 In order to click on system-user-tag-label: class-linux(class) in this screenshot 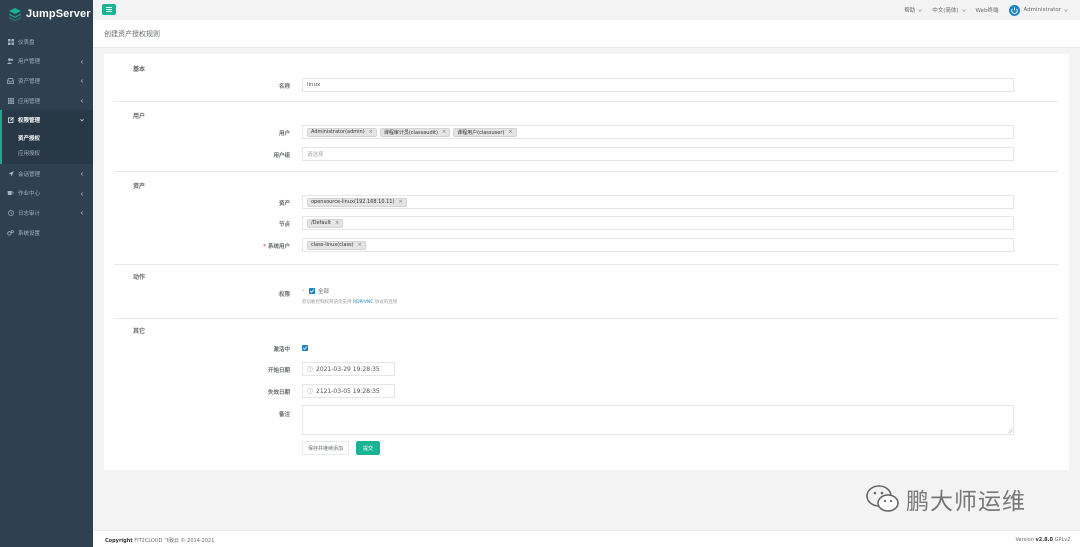, I will do `click(332, 245)`.